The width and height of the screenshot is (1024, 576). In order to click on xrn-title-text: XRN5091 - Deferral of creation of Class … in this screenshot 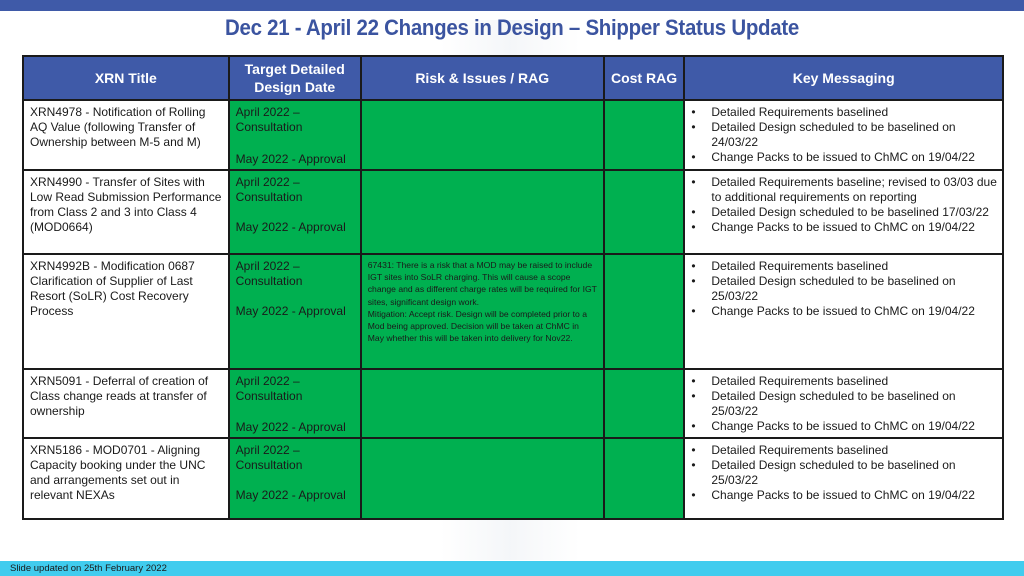, I will do `click(119, 396)`.